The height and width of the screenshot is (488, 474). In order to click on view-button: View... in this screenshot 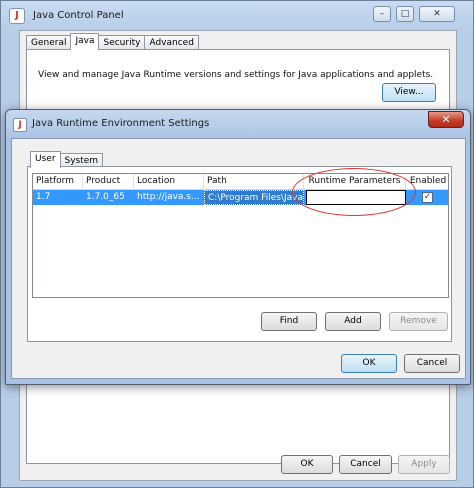, I will do `click(409, 92)`.